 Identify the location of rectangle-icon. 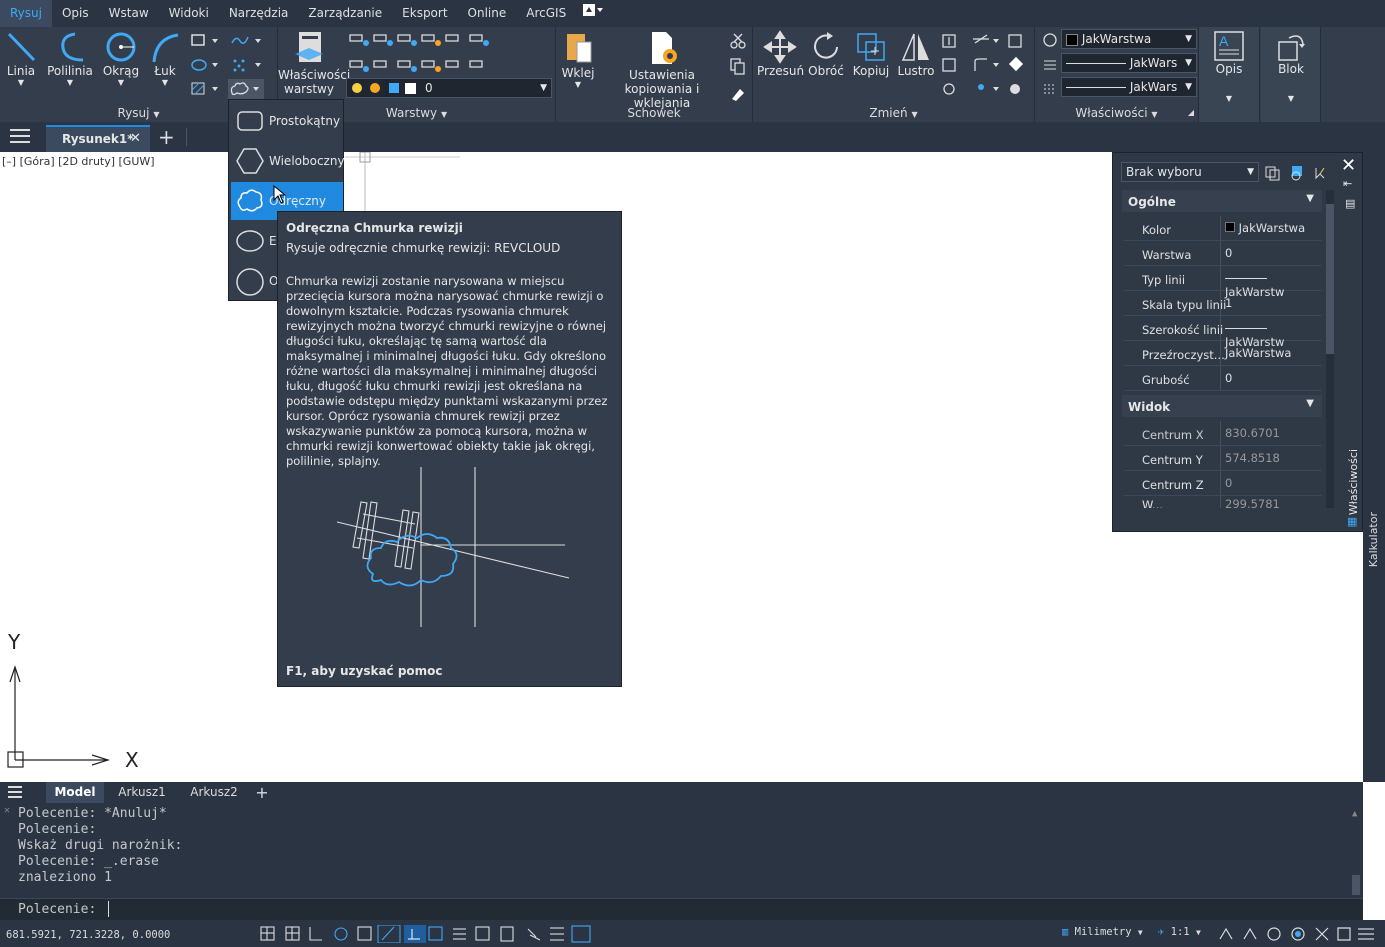
(205, 41).